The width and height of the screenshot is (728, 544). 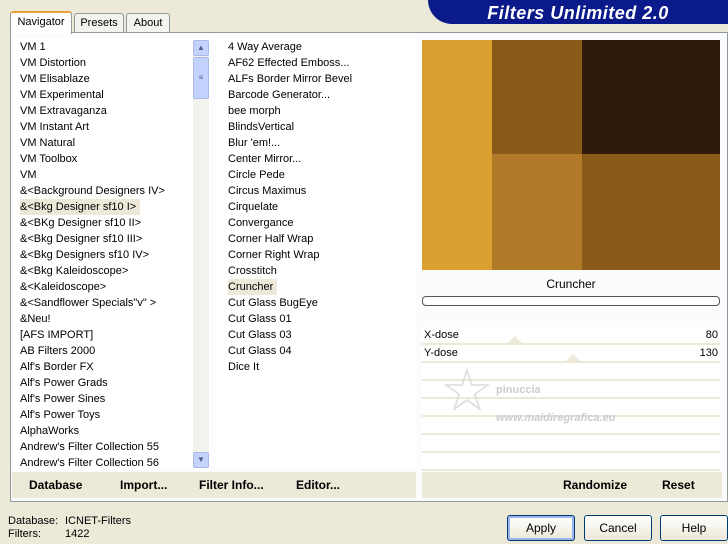 I want to click on tab-presets: Presets, so click(x=99, y=22).